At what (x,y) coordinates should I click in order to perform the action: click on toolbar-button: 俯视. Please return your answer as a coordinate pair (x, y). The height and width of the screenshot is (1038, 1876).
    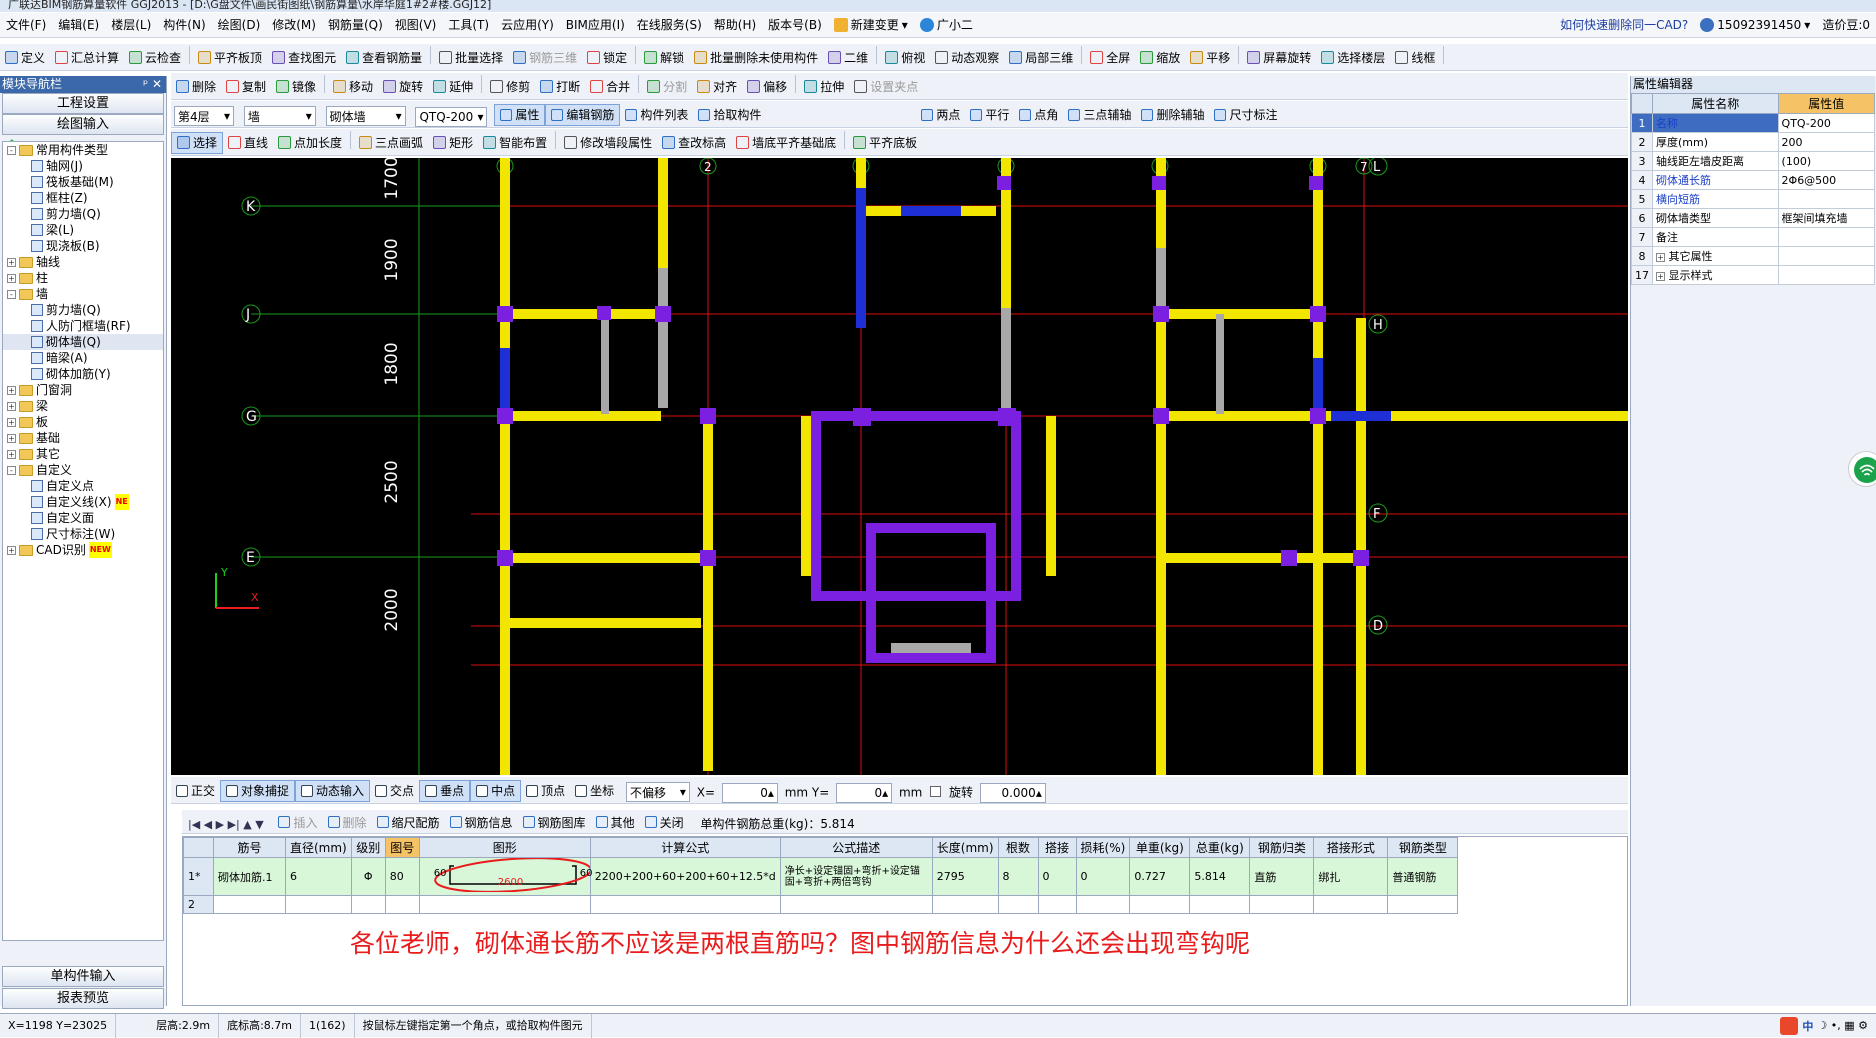
    Looking at the image, I should click on (905, 57).